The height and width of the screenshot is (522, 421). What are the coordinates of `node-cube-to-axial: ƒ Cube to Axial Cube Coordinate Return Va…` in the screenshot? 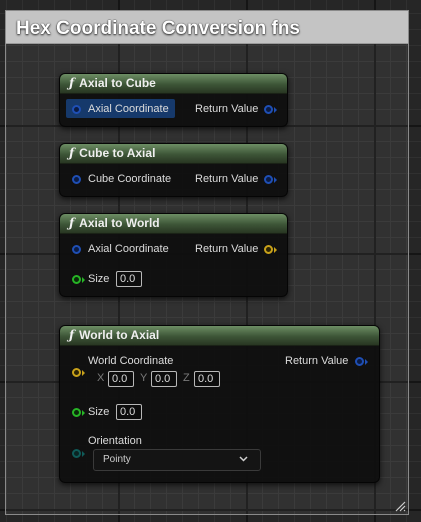 It's located at (173, 170).